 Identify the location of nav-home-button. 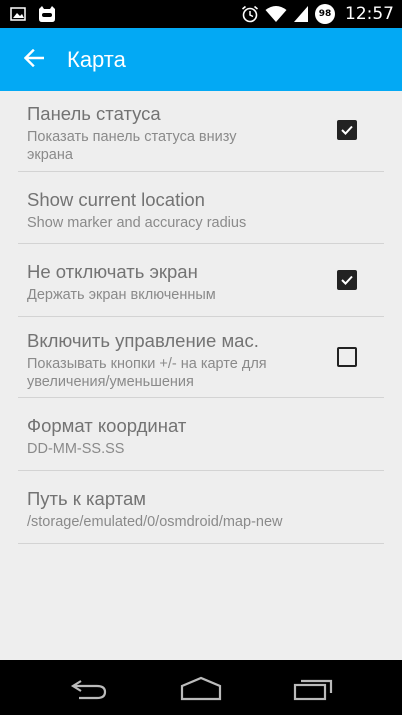
(201, 689).